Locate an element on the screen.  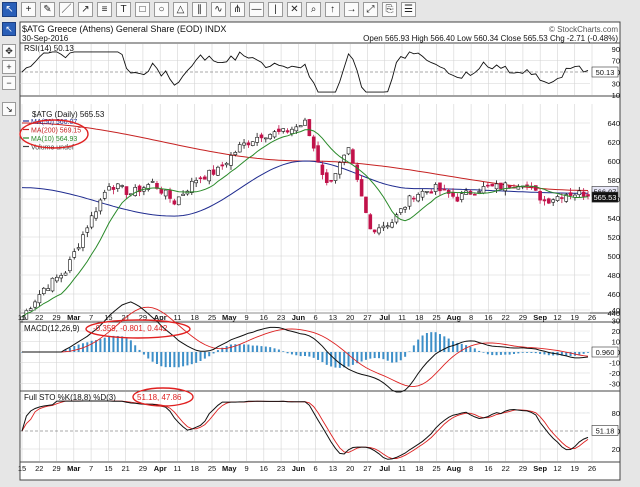
y-tick-label: -10 is located at coordinates (614, 363).